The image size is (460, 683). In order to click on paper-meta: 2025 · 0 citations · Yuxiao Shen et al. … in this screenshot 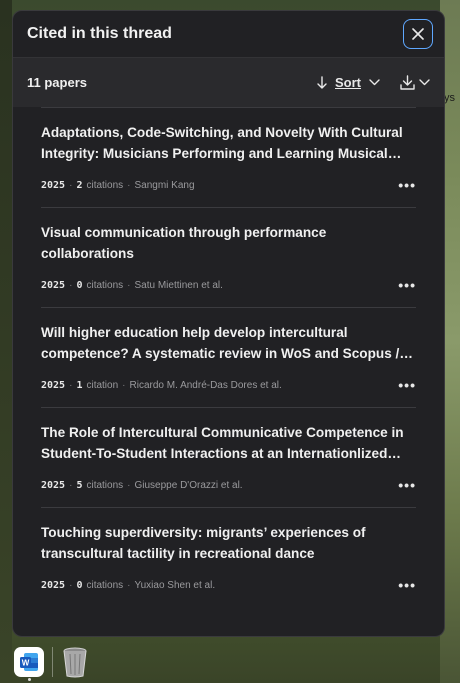, I will do `click(228, 585)`.